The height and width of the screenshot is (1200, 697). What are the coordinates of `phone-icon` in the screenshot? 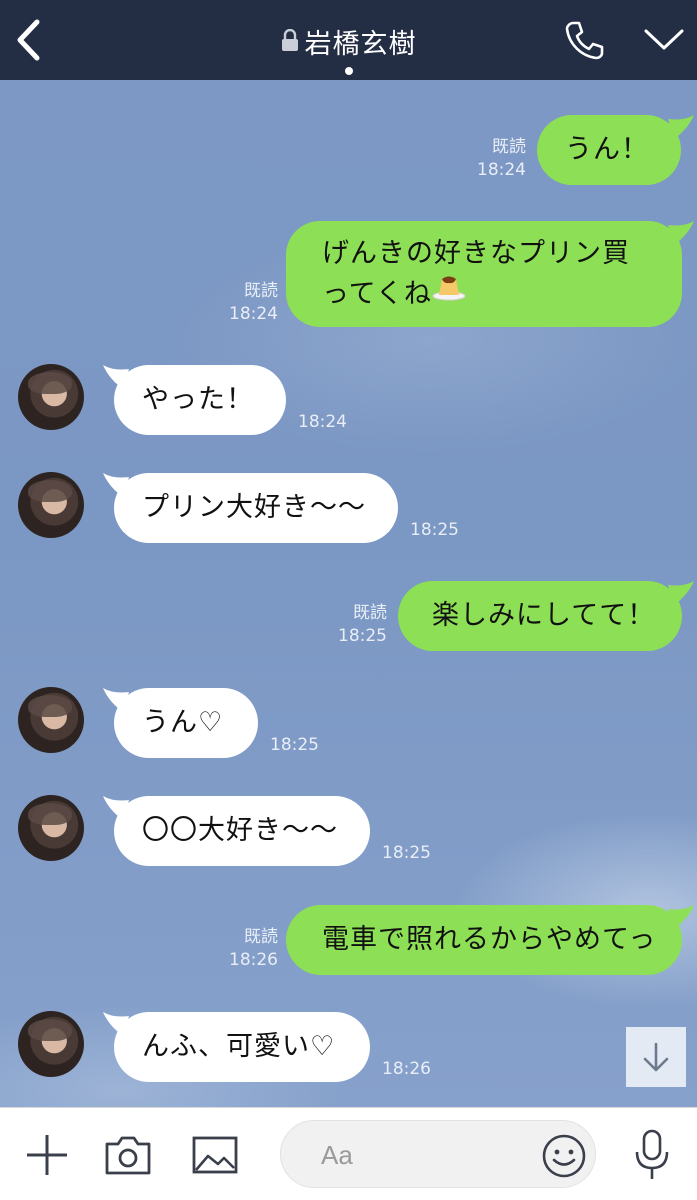 It's located at (584, 40).